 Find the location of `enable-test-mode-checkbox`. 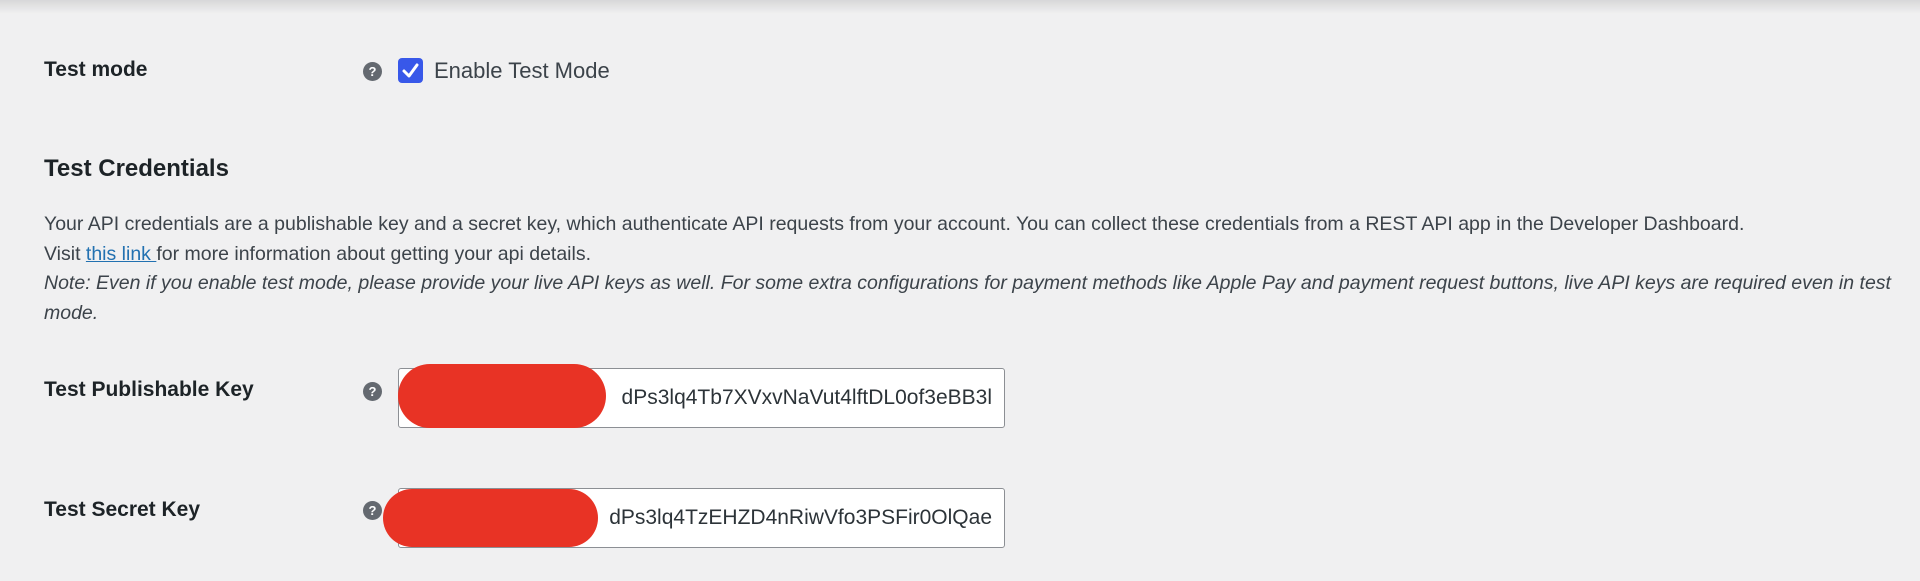

enable-test-mode-checkbox is located at coordinates (410, 70).